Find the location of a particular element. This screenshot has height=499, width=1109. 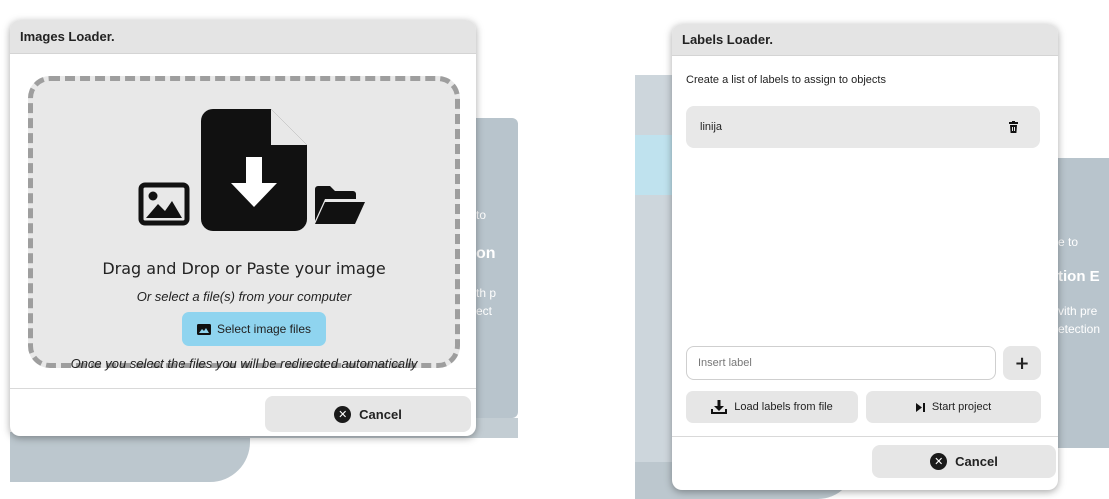

select-image-files-button: Select image files is located at coordinates (254, 329).